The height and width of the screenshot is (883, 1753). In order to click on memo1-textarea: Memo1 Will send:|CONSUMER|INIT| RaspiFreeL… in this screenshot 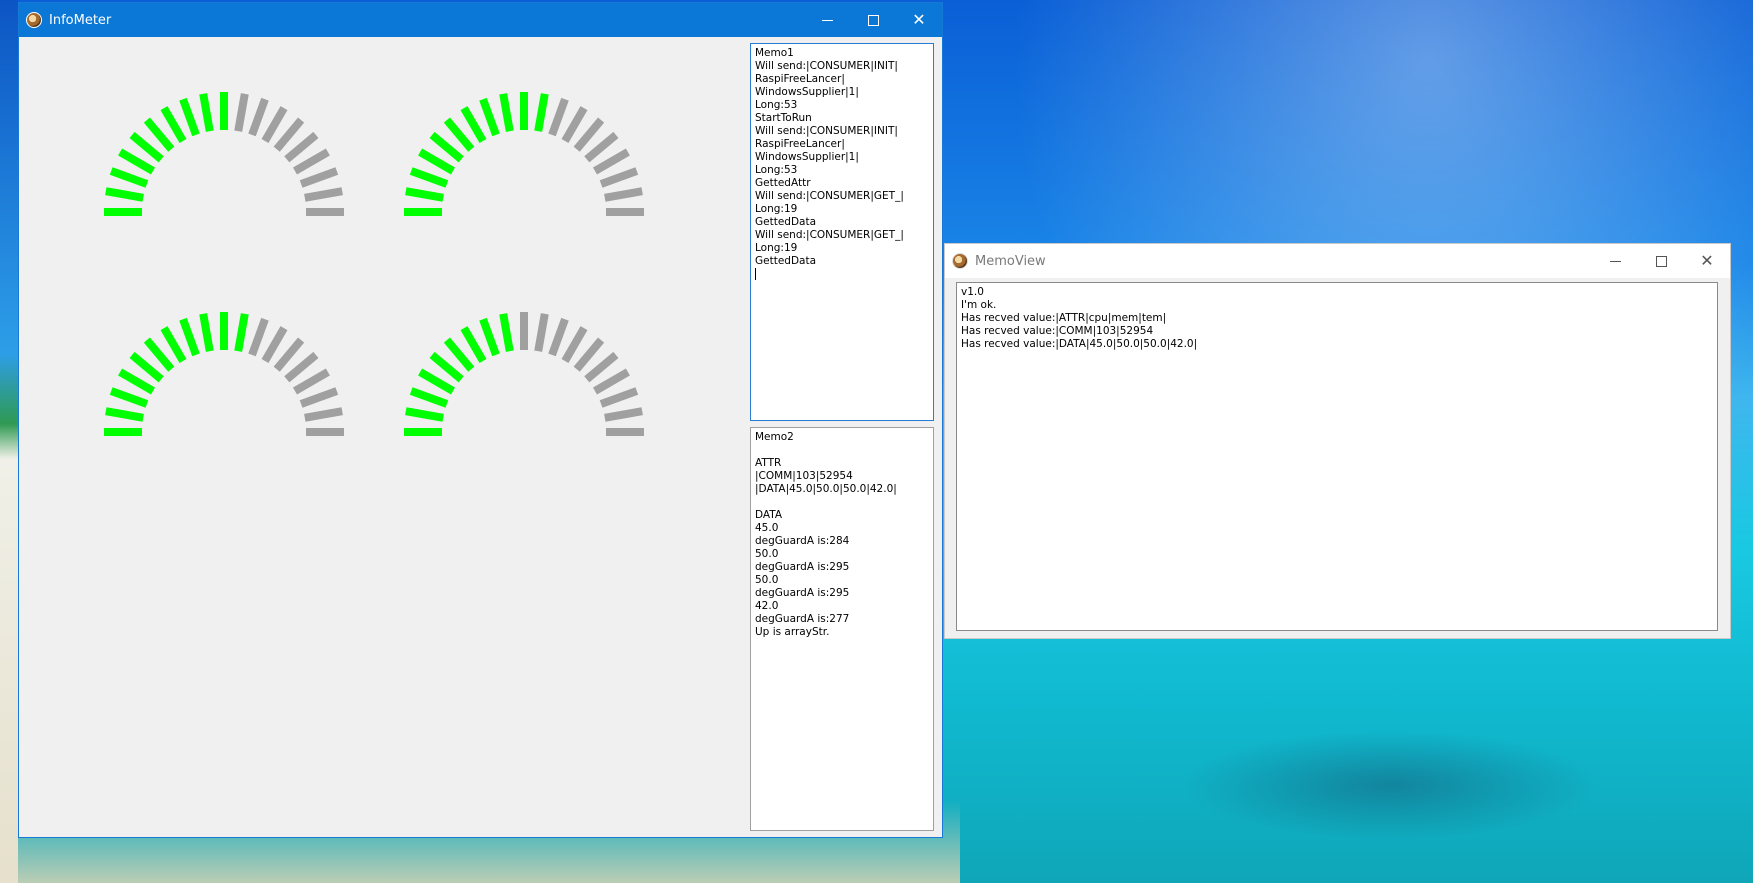, I will do `click(842, 232)`.